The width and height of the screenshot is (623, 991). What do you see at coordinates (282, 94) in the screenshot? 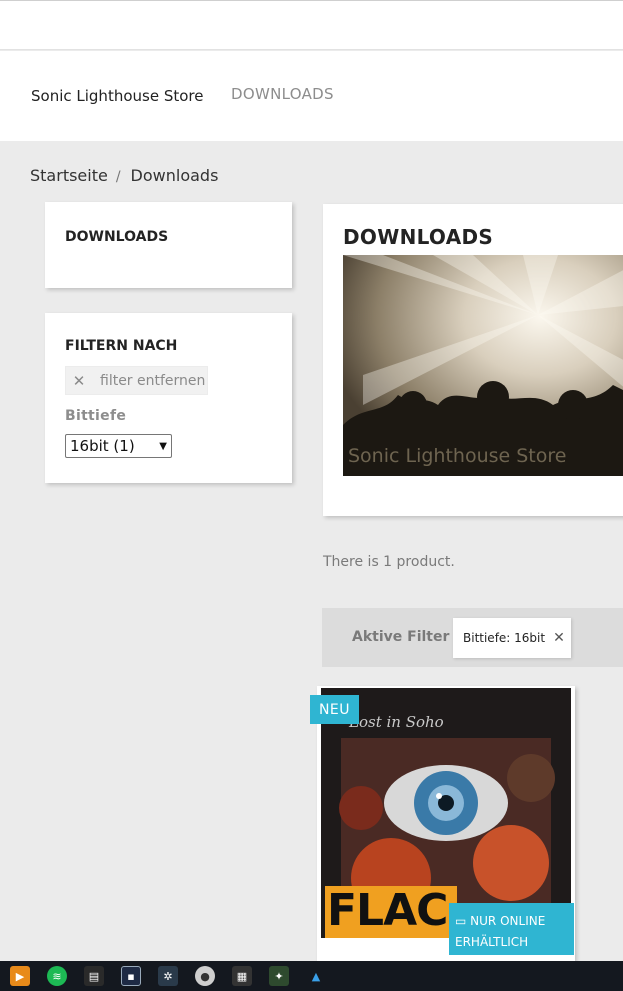
I see `nav-downloads: DOWNLOADS` at bounding box center [282, 94].